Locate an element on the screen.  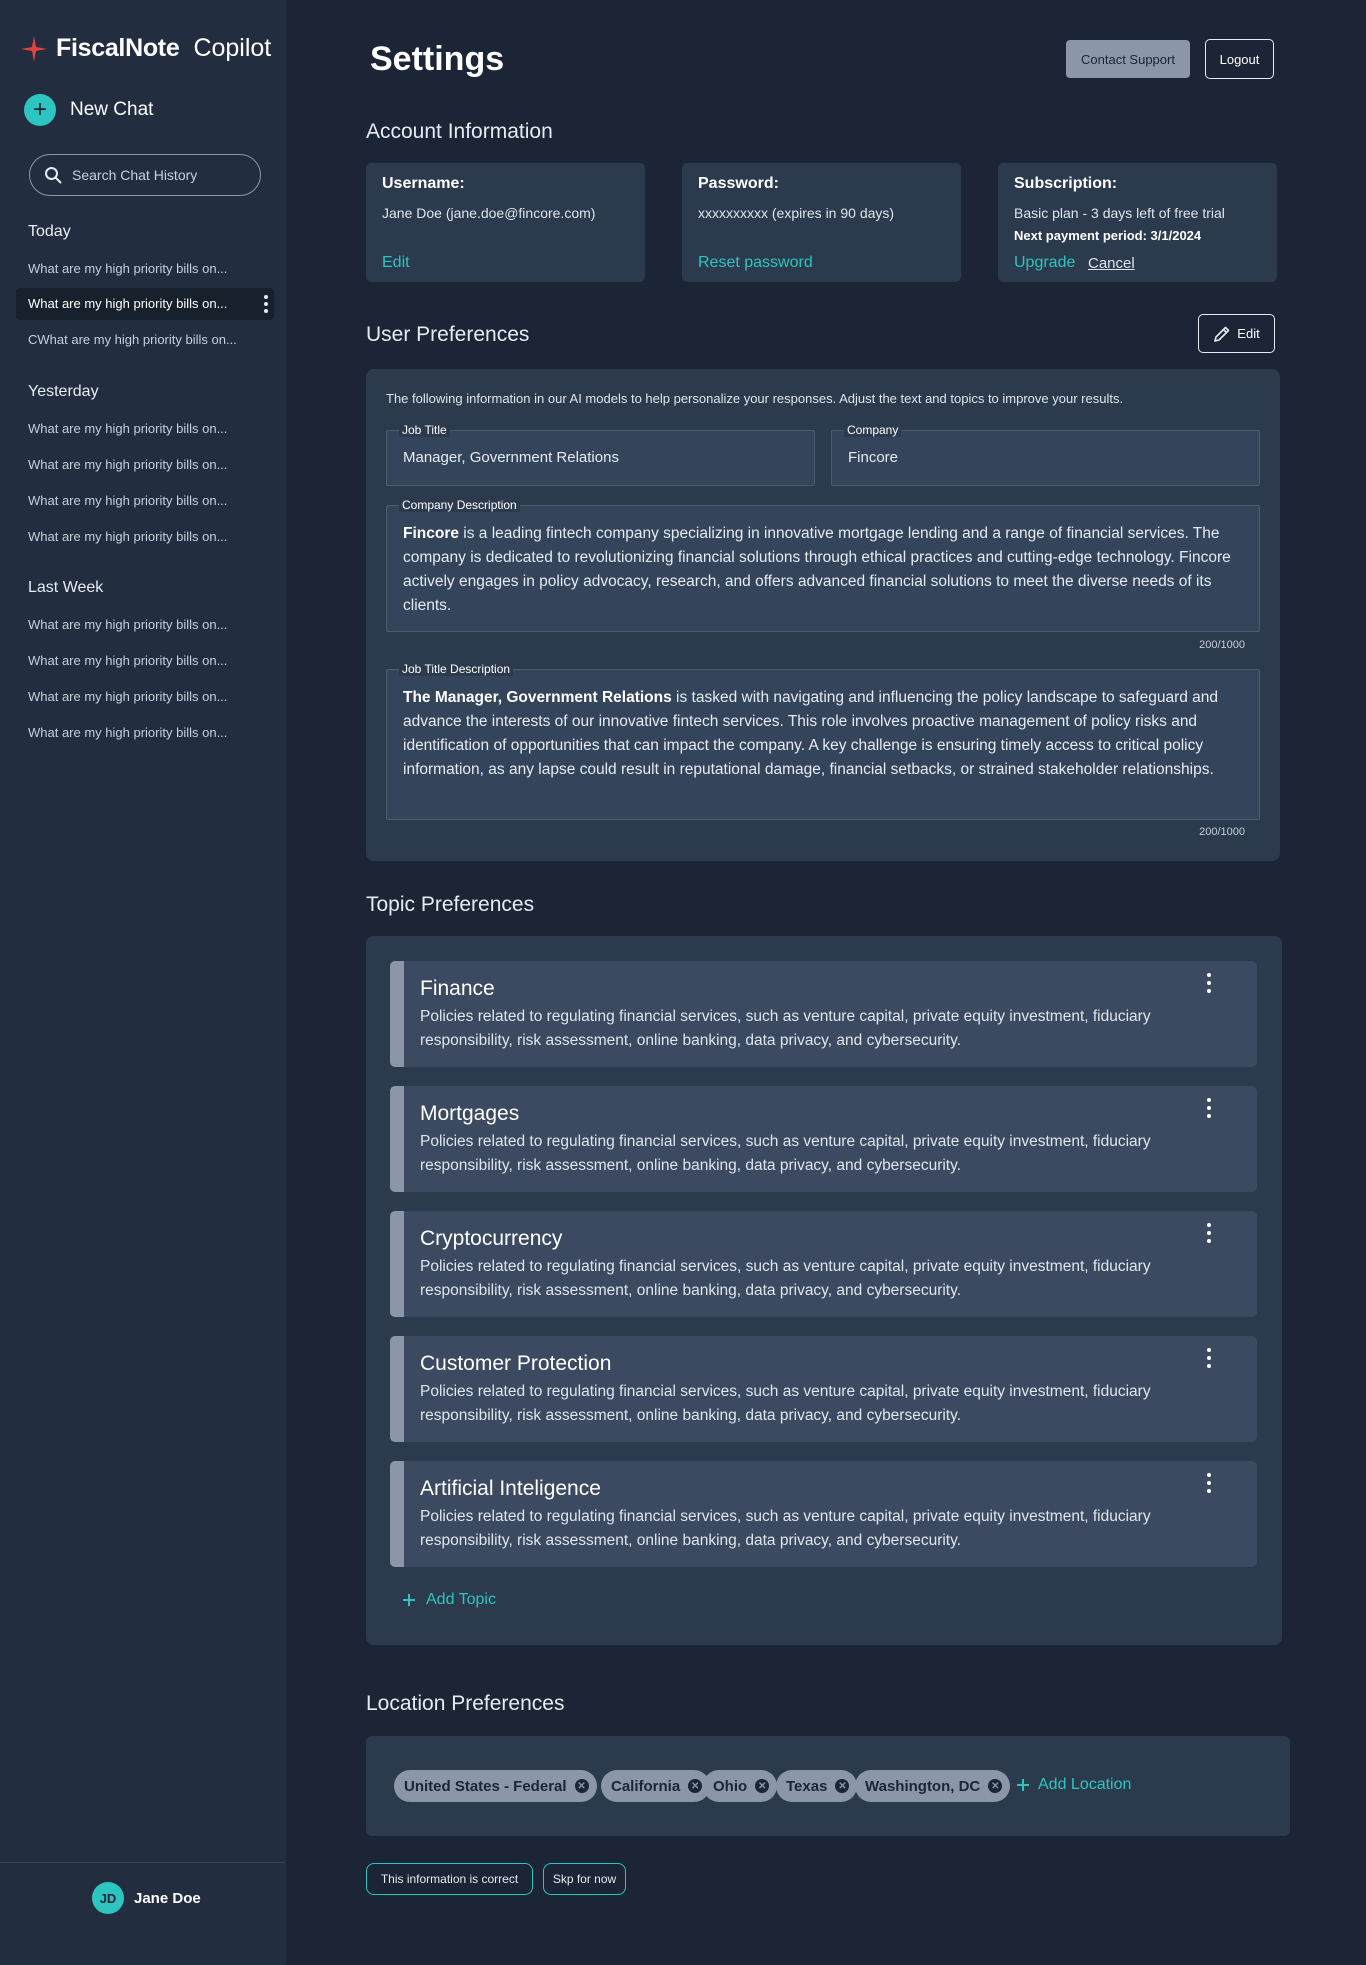
company-value: Fincore is located at coordinates (873, 457).